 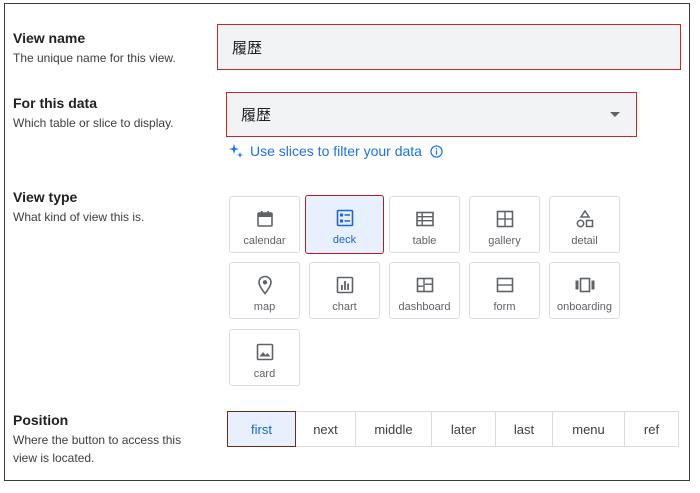 I want to click on position-ref-button: ref, so click(x=651, y=429).